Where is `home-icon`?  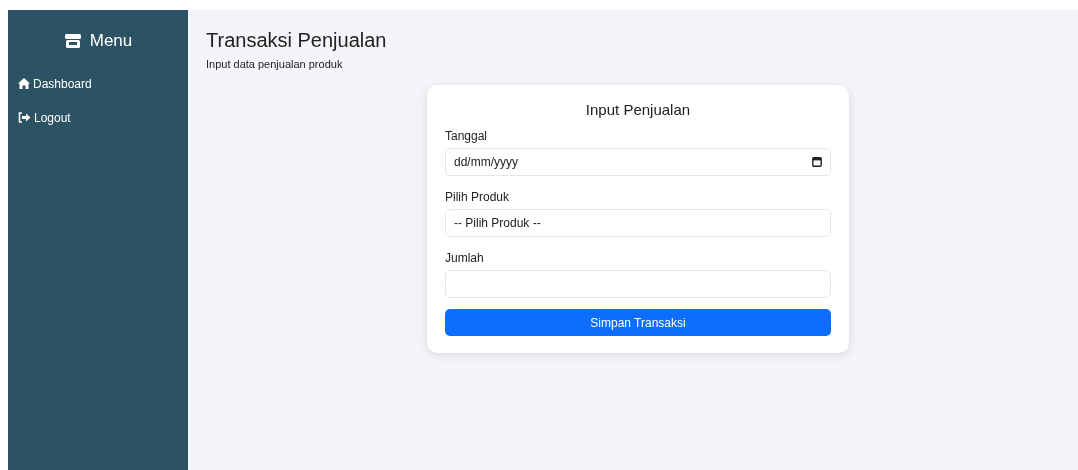
home-icon is located at coordinates (24, 83).